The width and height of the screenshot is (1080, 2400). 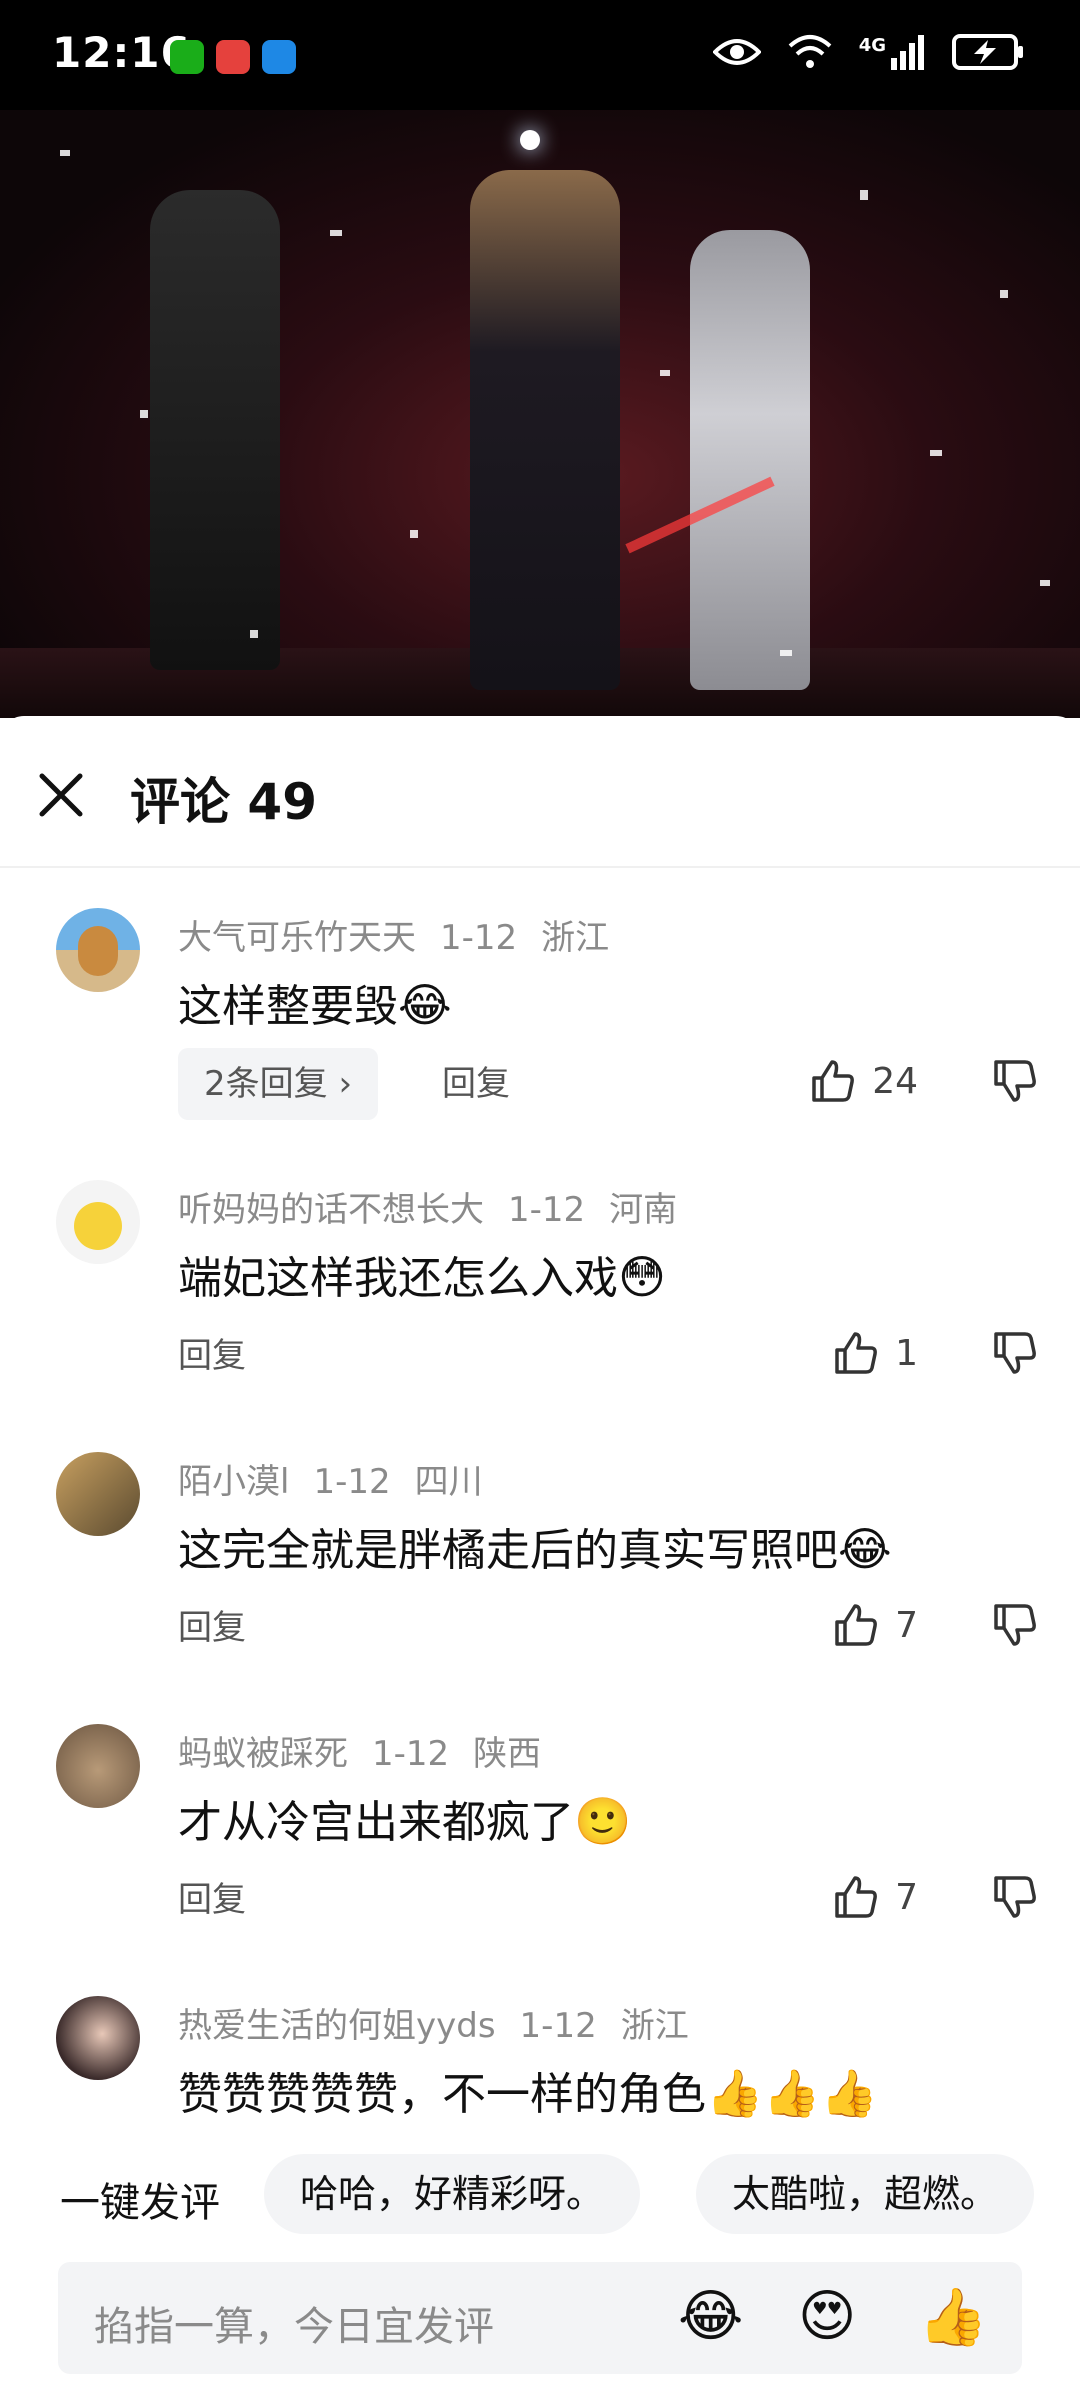 I want to click on signal-icon, so click(x=907, y=52).